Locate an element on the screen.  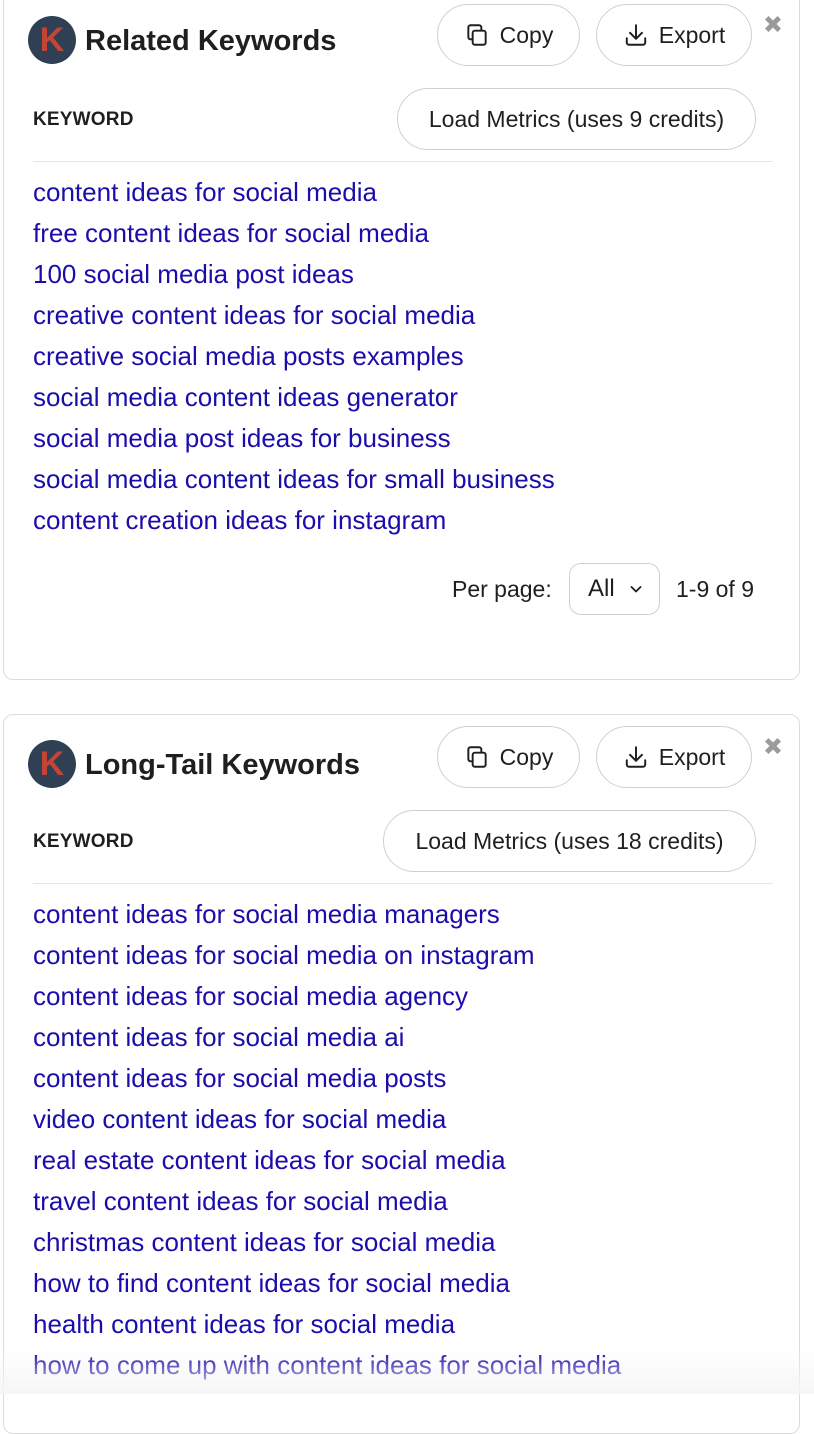
per-page-label: Per page: is located at coordinates (502, 589).